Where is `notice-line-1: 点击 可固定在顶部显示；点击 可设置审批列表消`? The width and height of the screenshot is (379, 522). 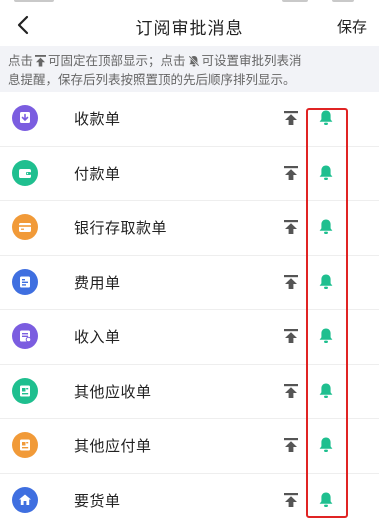
notice-line-1: 点击 可固定在顶部显示；点击 可设置审批列表消 is located at coordinates (189, 61).